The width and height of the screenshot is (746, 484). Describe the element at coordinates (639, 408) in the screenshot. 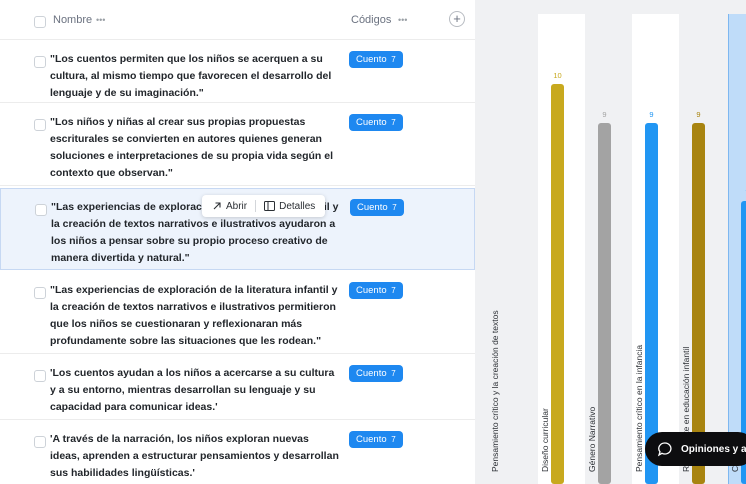

I see `category-label: Pensamiento crítico en la infancia` at that location.